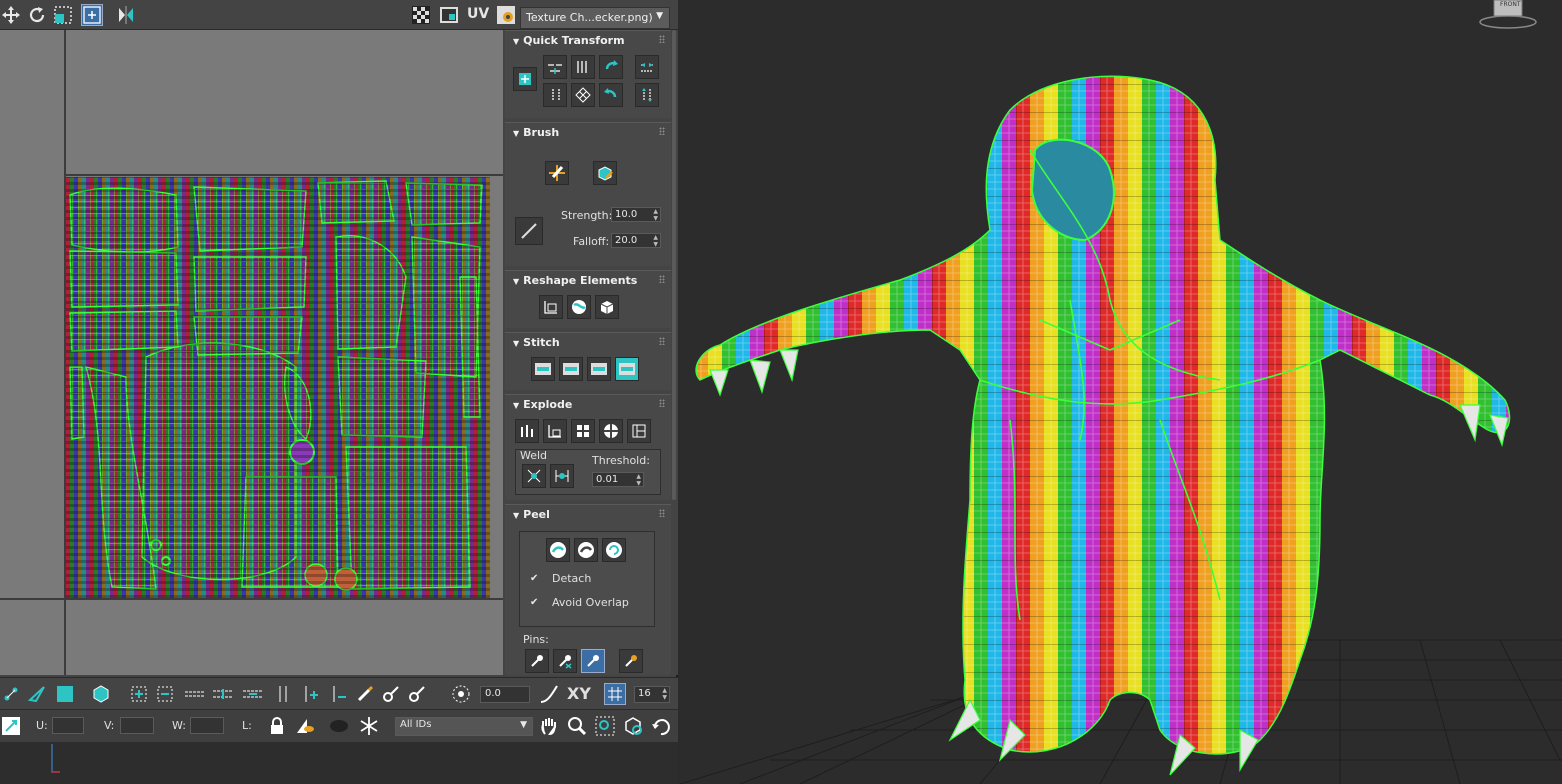  Describe the element at coordinates (165, 694) in the screenshot. I see `shrink-selection-icon` at that location.